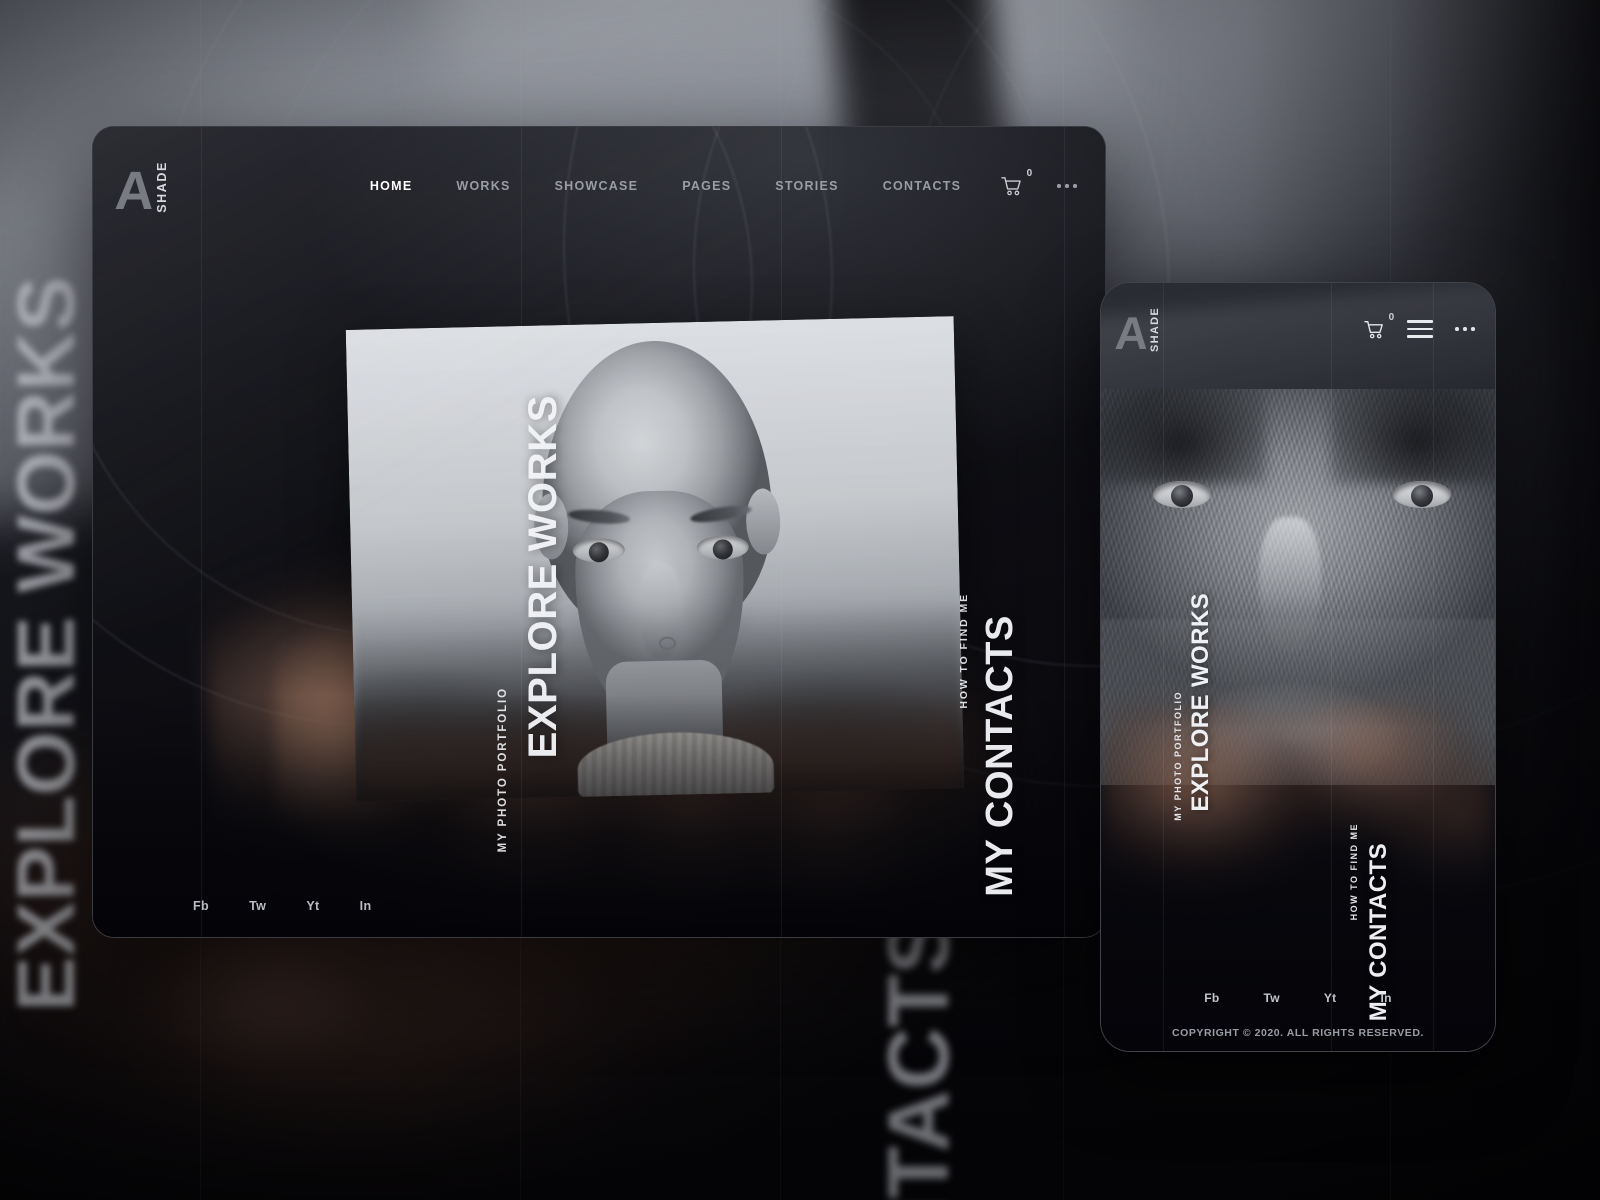 Image resolution: width=1600 pixels, height=1200 pixels. Describe the element at coordinates (964, 651) in the screenshot. I see `tablet-contacts-kicker: HOW TO FIND ME` at that location.